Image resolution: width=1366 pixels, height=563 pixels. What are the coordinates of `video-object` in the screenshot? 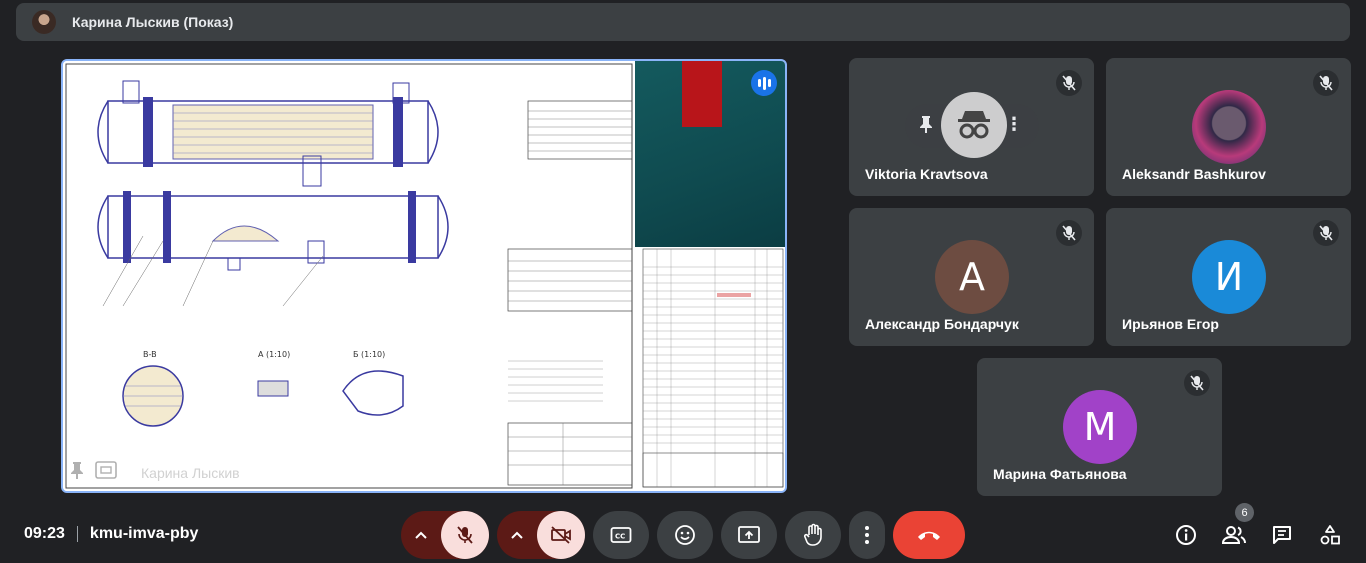 It's located at (702, 94).